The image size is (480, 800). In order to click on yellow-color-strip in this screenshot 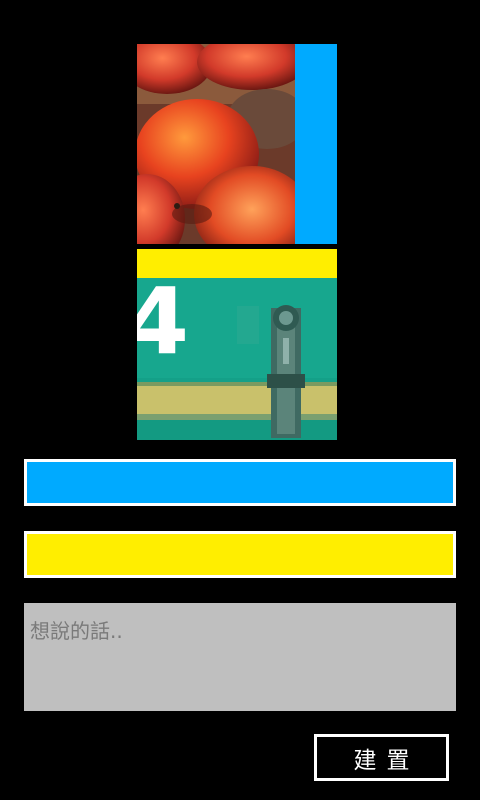, I will do `click(237, 263)`.